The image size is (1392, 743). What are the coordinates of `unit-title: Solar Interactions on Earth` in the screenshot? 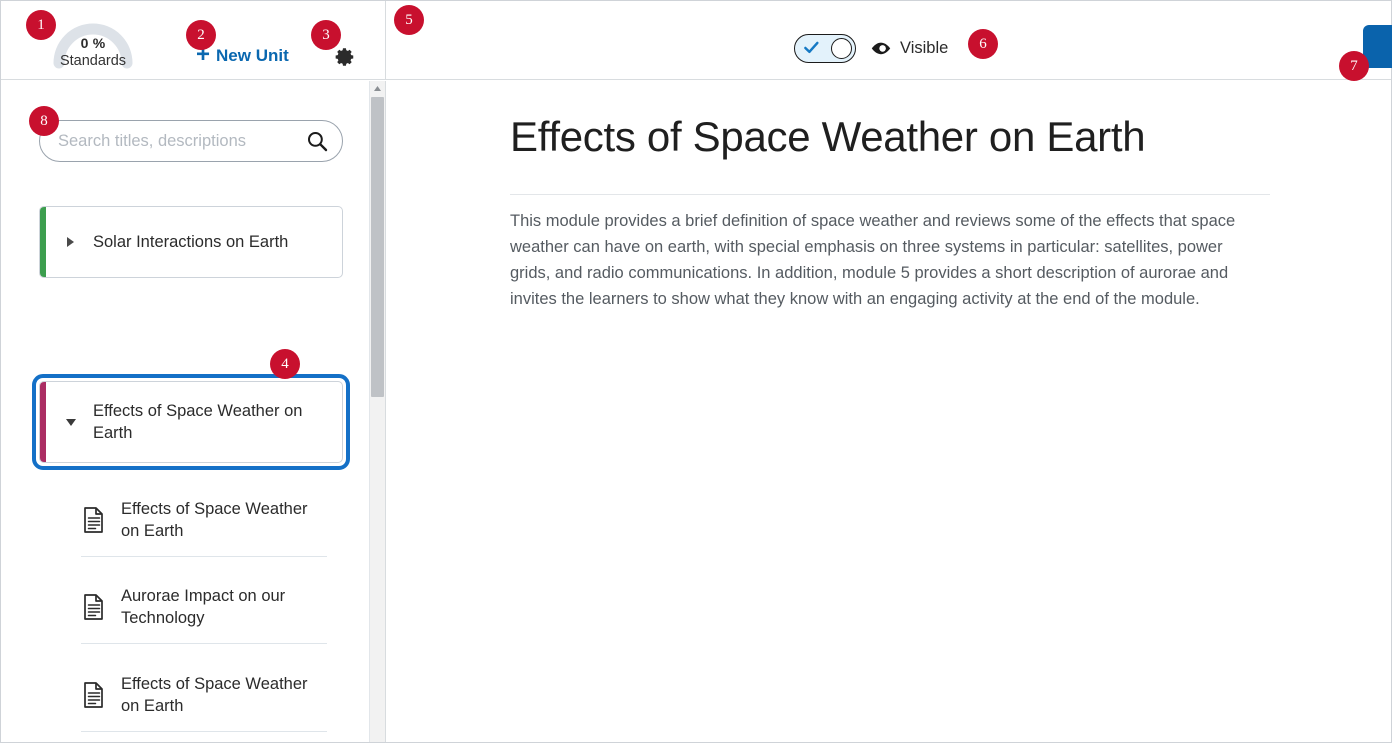 It's located at (191, 242).